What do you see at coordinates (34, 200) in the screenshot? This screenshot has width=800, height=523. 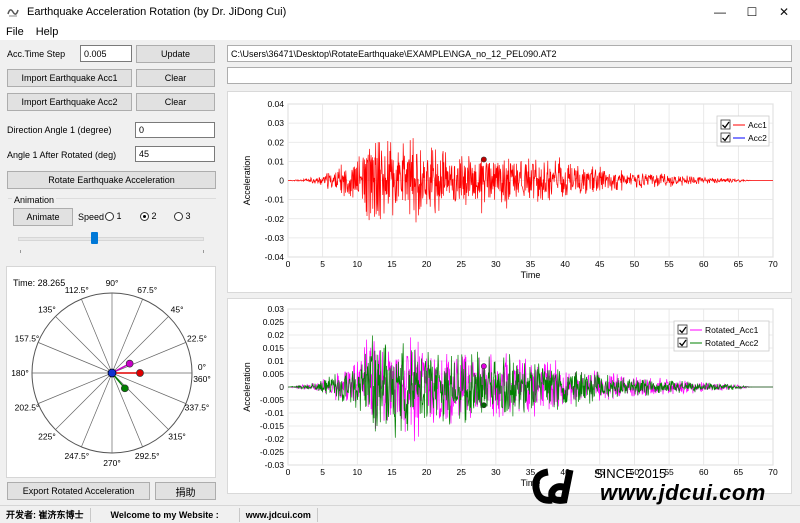 I see `animation-group-label: Animation` at bounding box center [34, 200].